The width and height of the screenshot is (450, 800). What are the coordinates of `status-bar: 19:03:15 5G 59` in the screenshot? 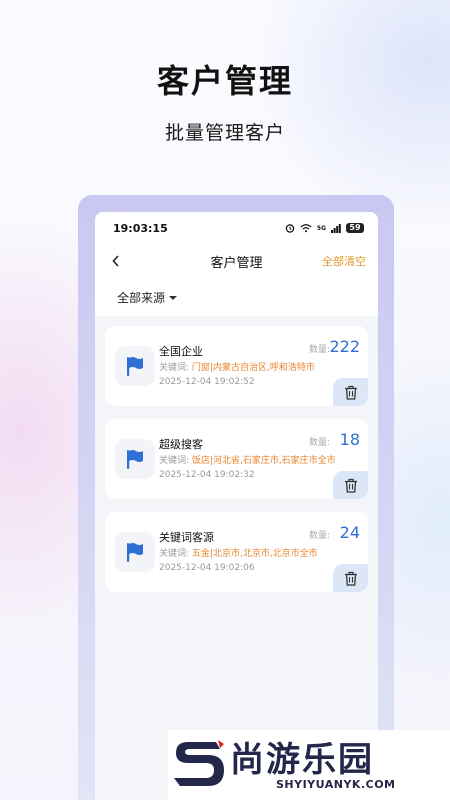 It's located at (236, 228).